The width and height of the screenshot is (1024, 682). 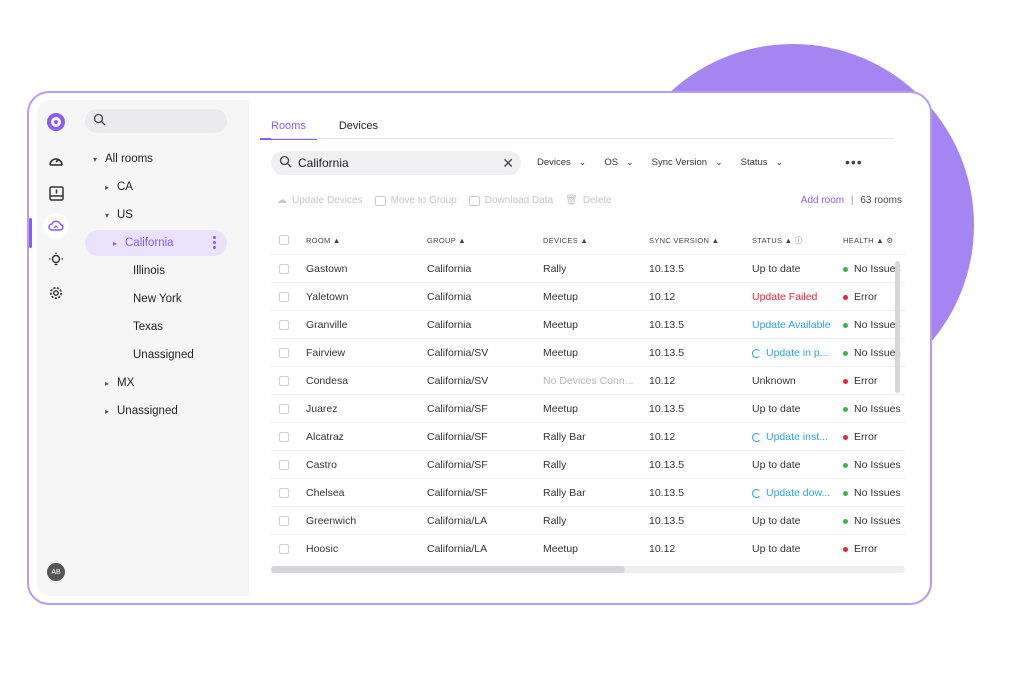 What do you see at coordinates (588, 200) in the screenshot?
I see `delete-button: 🗑 Delete` at bounding box center [588, 200].